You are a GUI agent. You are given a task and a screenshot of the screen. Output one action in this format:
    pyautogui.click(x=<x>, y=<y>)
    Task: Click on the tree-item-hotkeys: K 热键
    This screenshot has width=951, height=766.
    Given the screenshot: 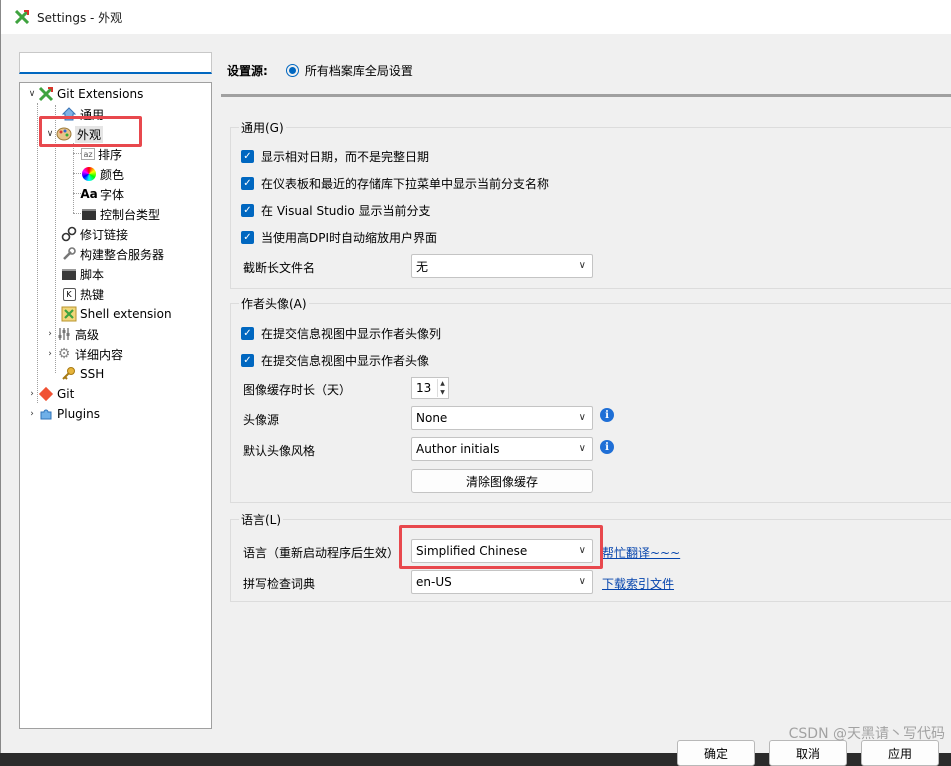 What is the action you would take?
    pyautogui.click(x=82, y=294)
    